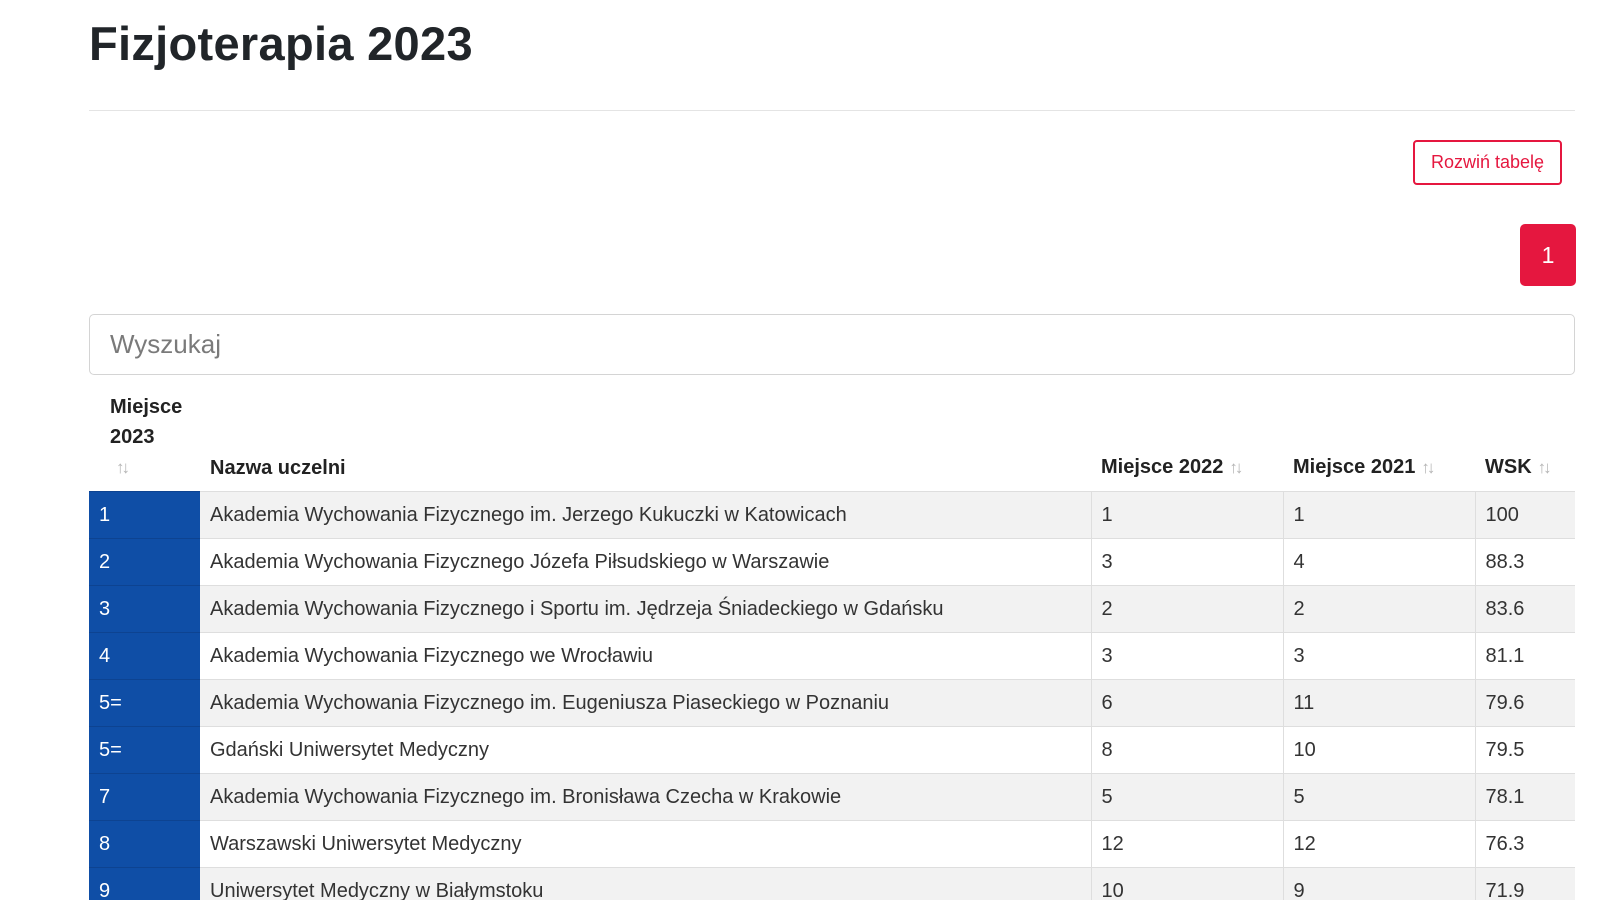  Describe the element at coordinates (1525, 562) in the screenshot. I see `wsk-cell: 88.3` at that location.